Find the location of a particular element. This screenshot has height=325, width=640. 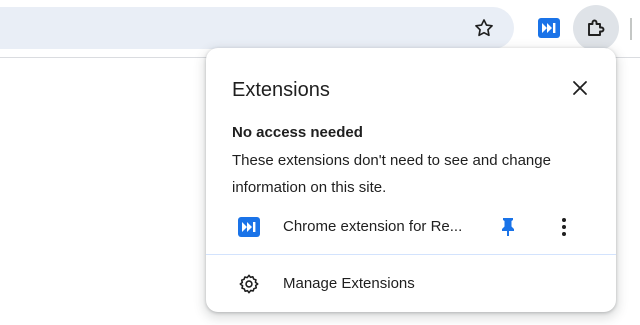

popup-title: Extensions is located at coordinates (281, 90).